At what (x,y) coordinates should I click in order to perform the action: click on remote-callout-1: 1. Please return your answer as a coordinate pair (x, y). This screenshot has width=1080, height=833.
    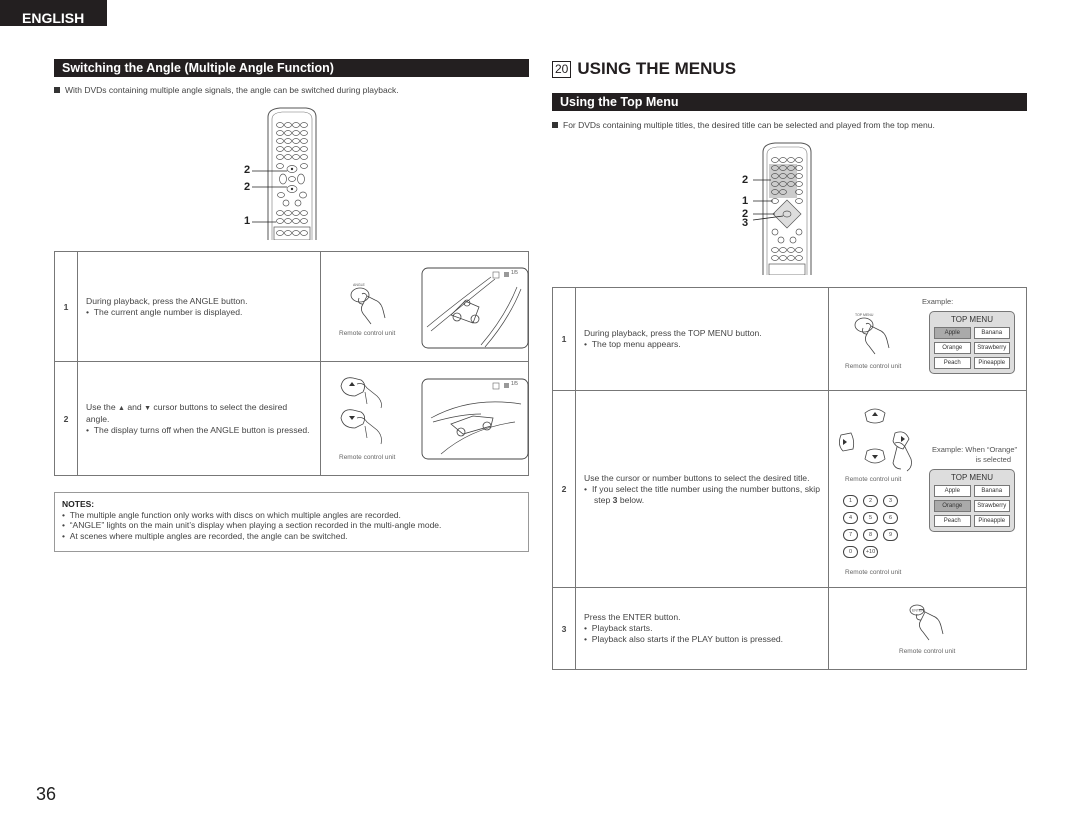
    Looking at the image, I should click on (247, 221).